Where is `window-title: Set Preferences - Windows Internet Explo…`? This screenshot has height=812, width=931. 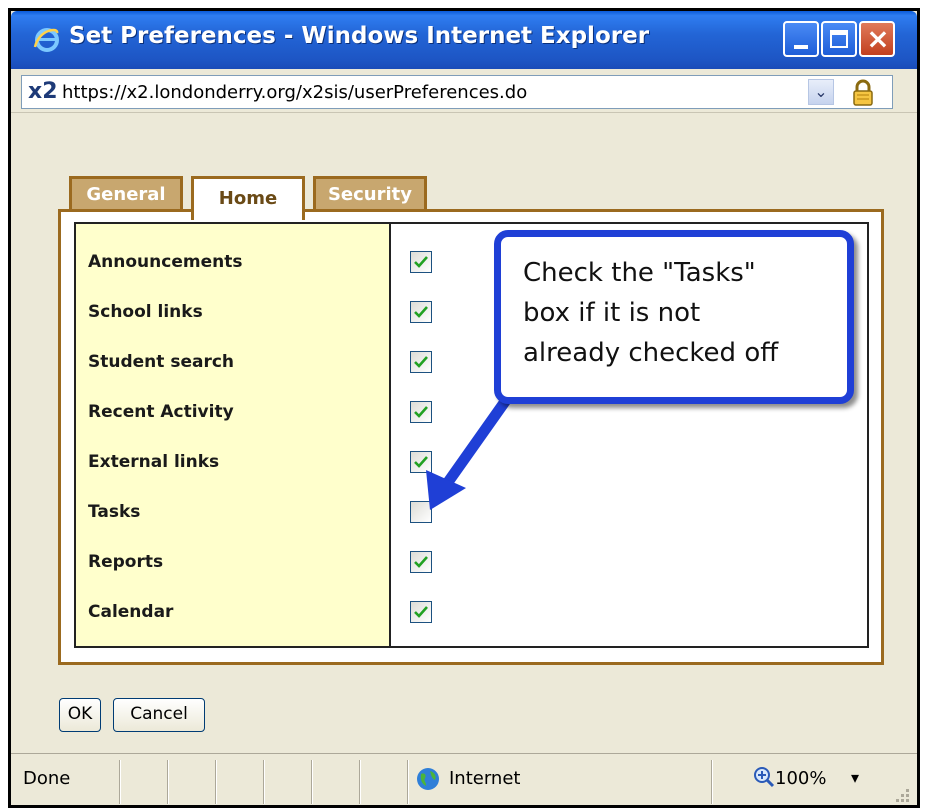
window-title: Set Preferences - Windows Internet Explo… is located at coordinates (359, 36).